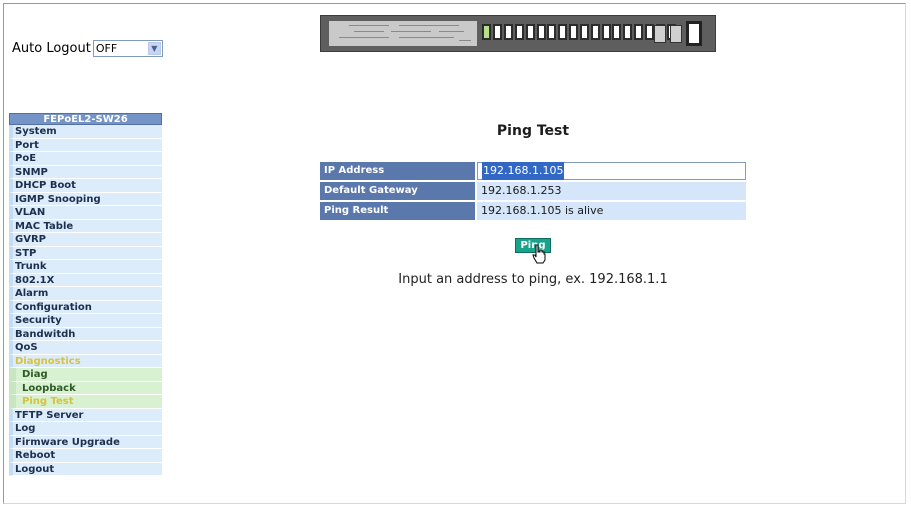  What do you see at coordinates (85, 415) in the screenshot?
I see `sidebar-item-tftp-server: TFTP Server` at bounding box center [85, 415].